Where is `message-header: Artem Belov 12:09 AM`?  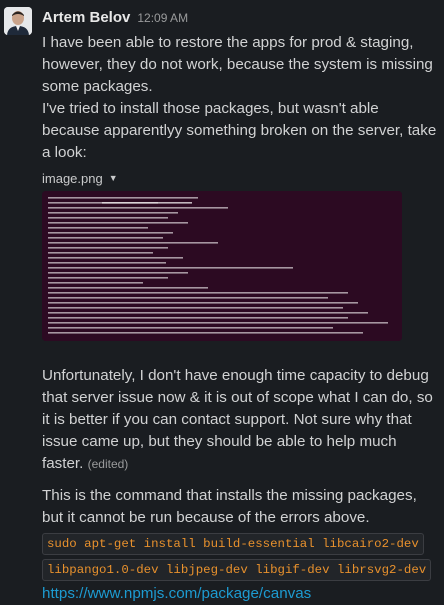 message-header: Artem Belov 12:09 AM is located at coordinates (241, 19).